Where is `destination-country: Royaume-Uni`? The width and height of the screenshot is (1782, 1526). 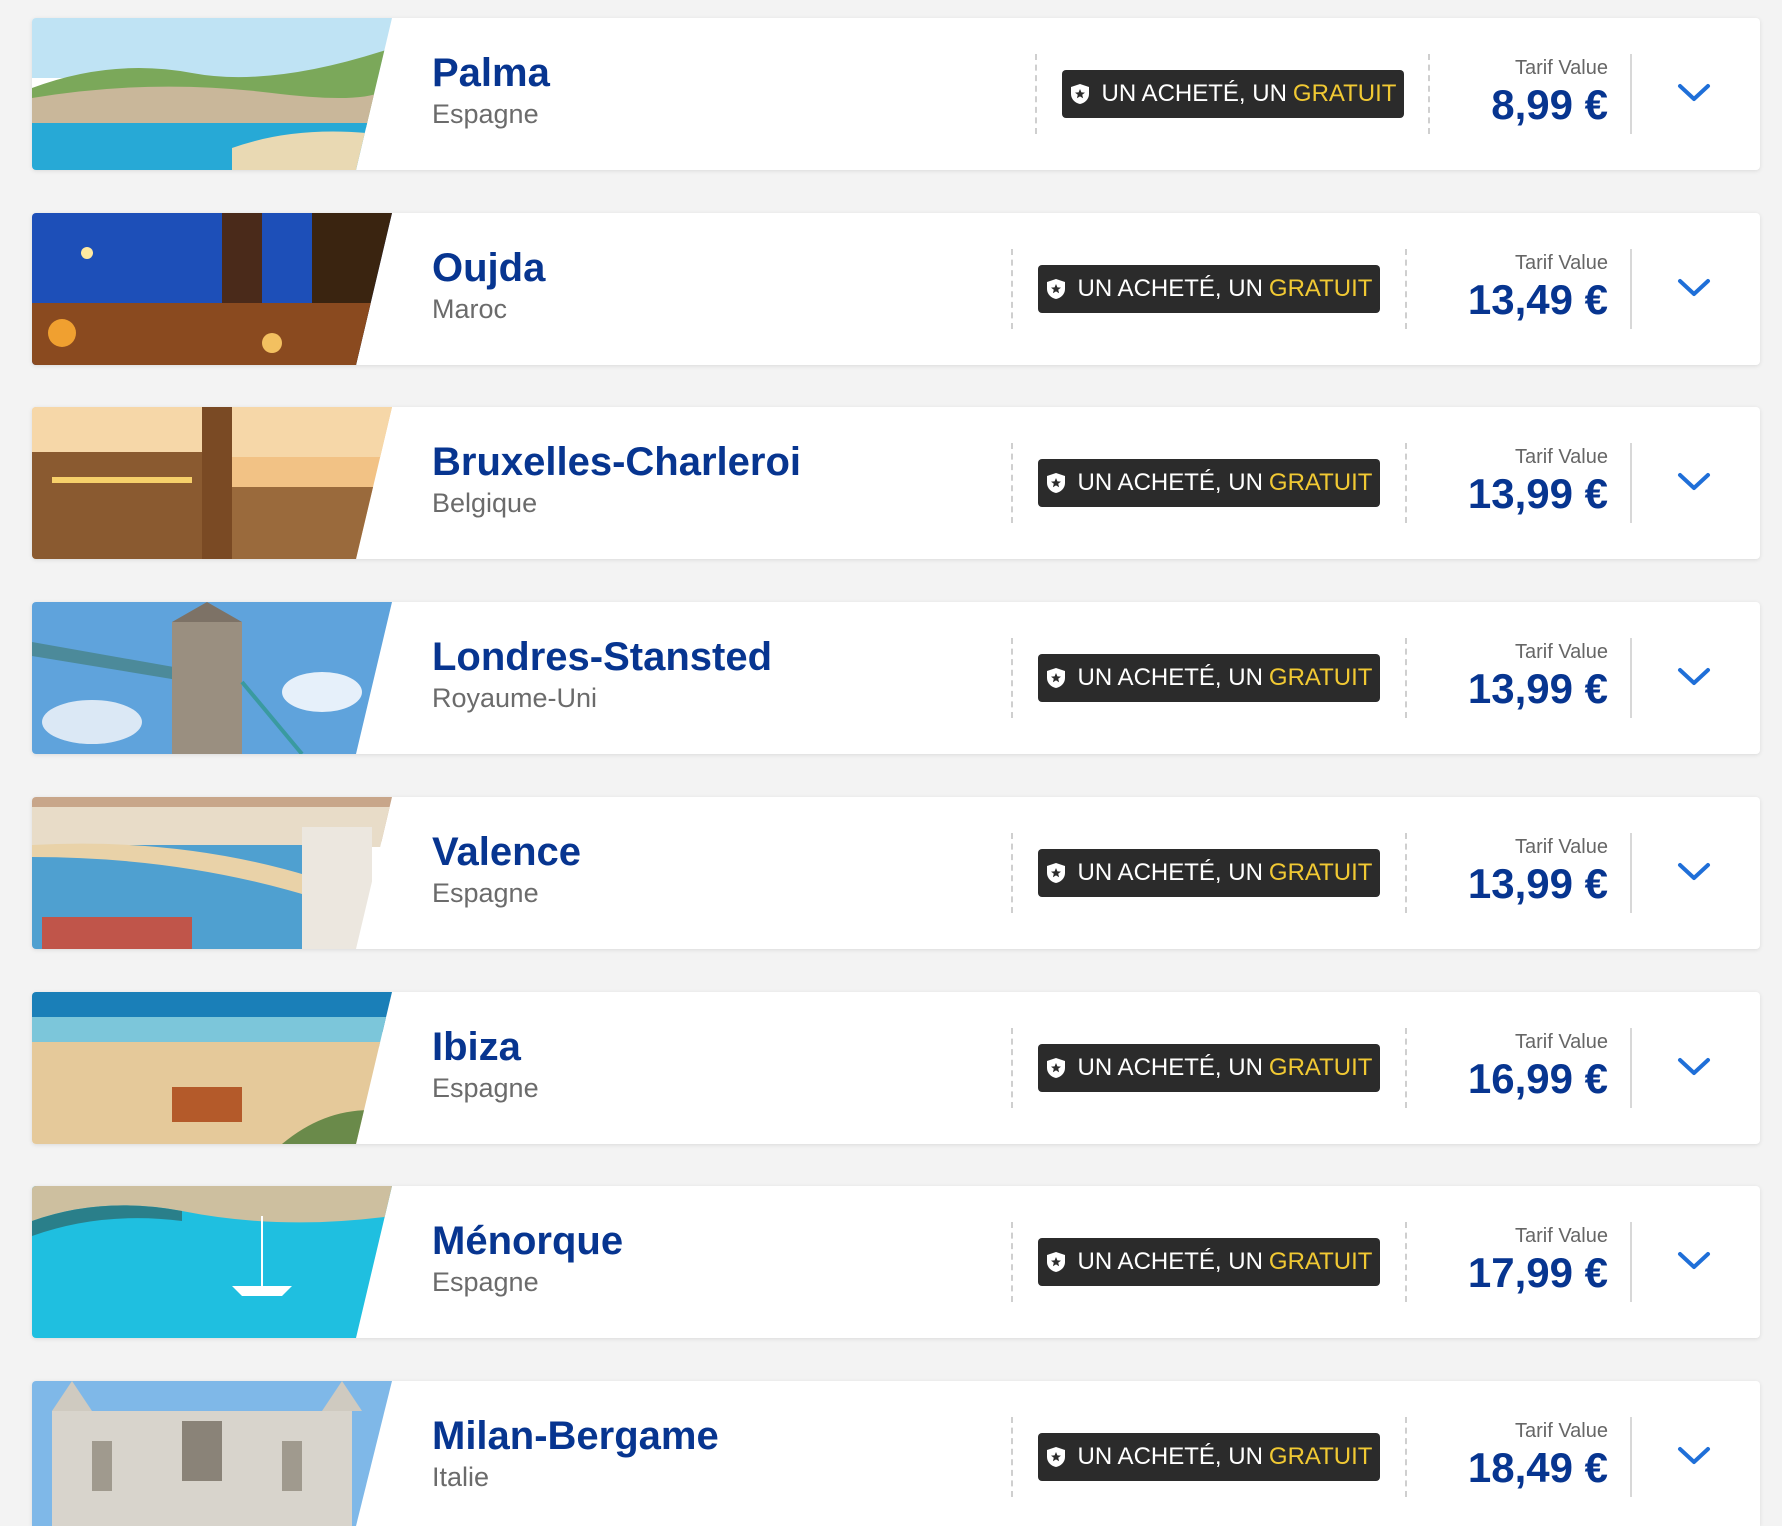
destination-country: Royaume-Uni is located at coordinates (515, 698).